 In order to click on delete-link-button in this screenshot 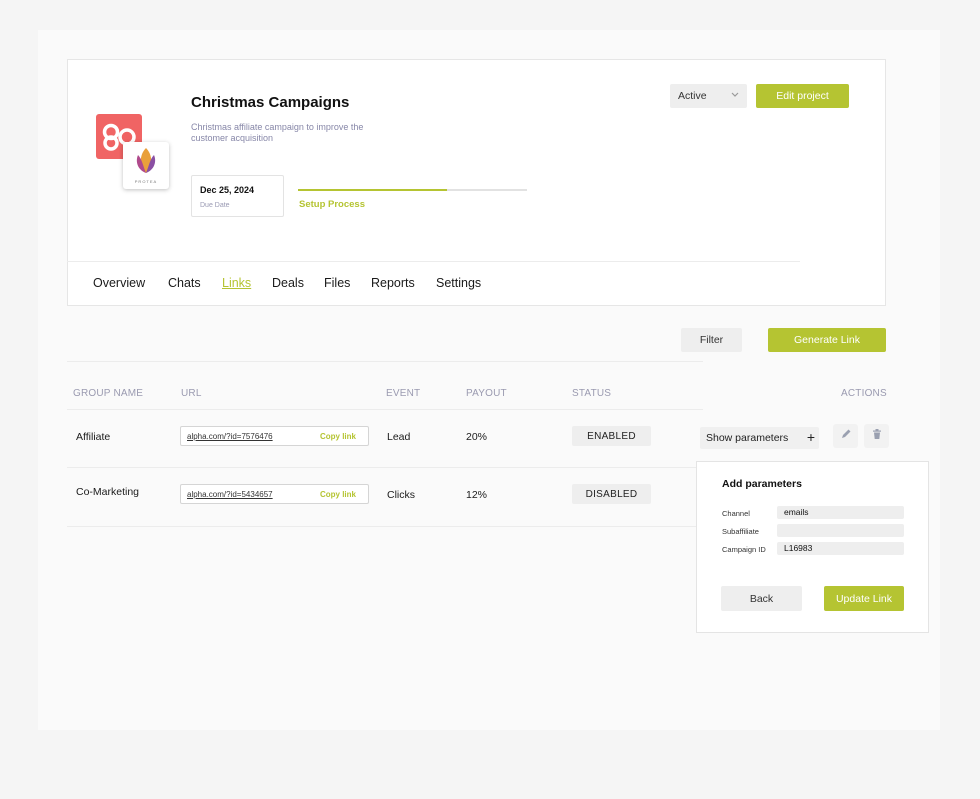, I will do `click(876, 436)`.